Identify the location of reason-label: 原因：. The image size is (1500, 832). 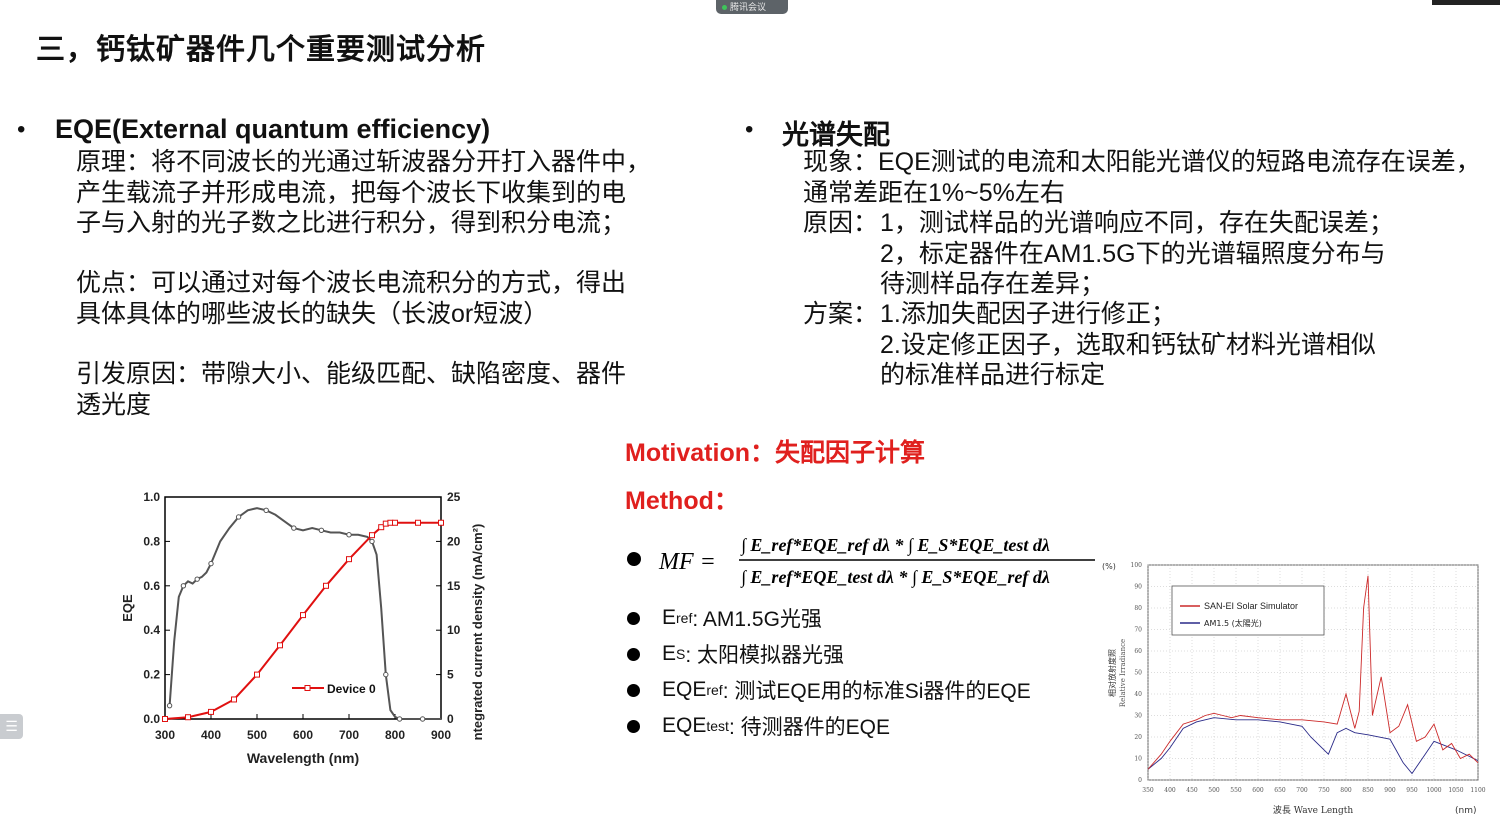
(841, 223).